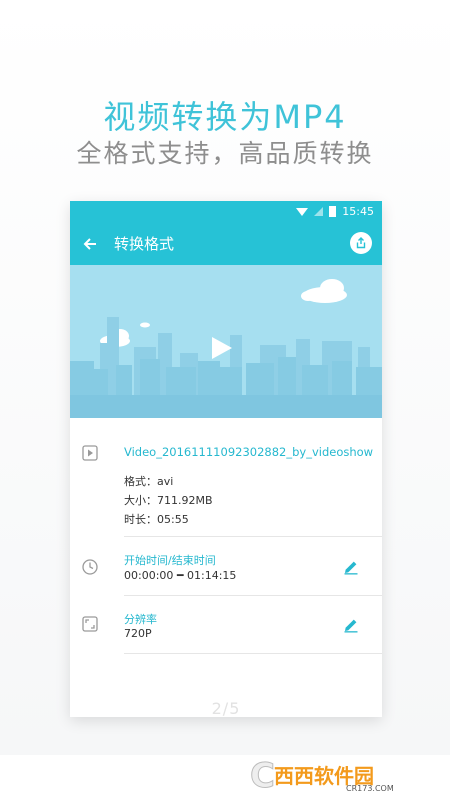 This screenshot has width=450, height=799. What do you see at coordinates (226, 243) in the screenshot?
I see `app-bar: 转换格式` at bounding box center [226, 243].